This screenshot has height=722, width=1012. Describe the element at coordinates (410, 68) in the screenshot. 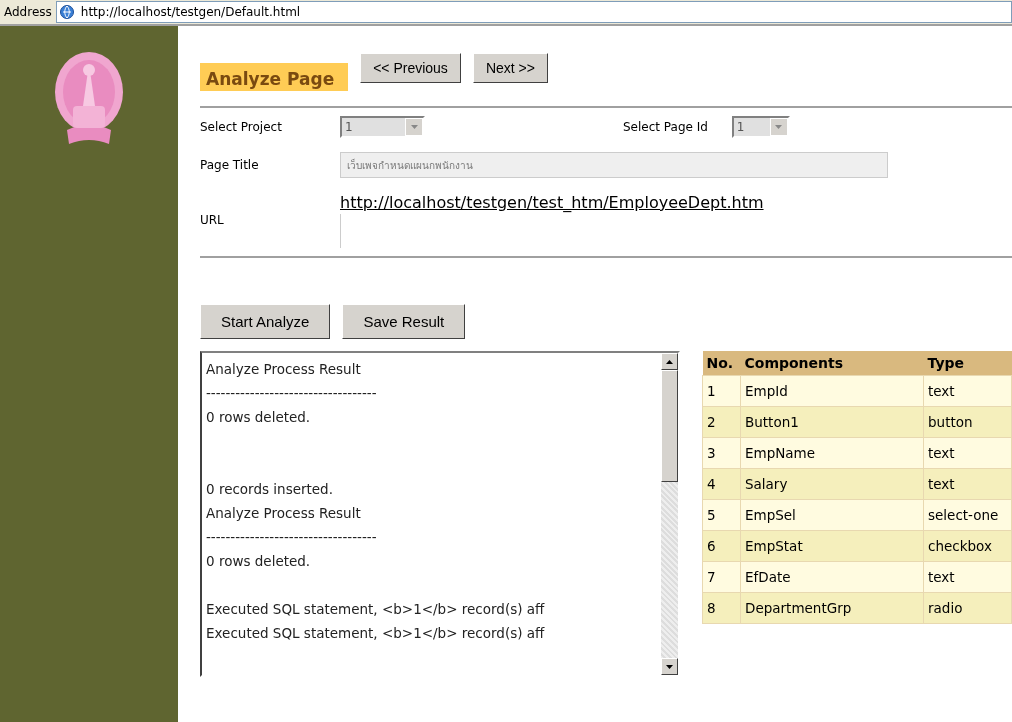

I see `nav-button: << Previous` at that location.